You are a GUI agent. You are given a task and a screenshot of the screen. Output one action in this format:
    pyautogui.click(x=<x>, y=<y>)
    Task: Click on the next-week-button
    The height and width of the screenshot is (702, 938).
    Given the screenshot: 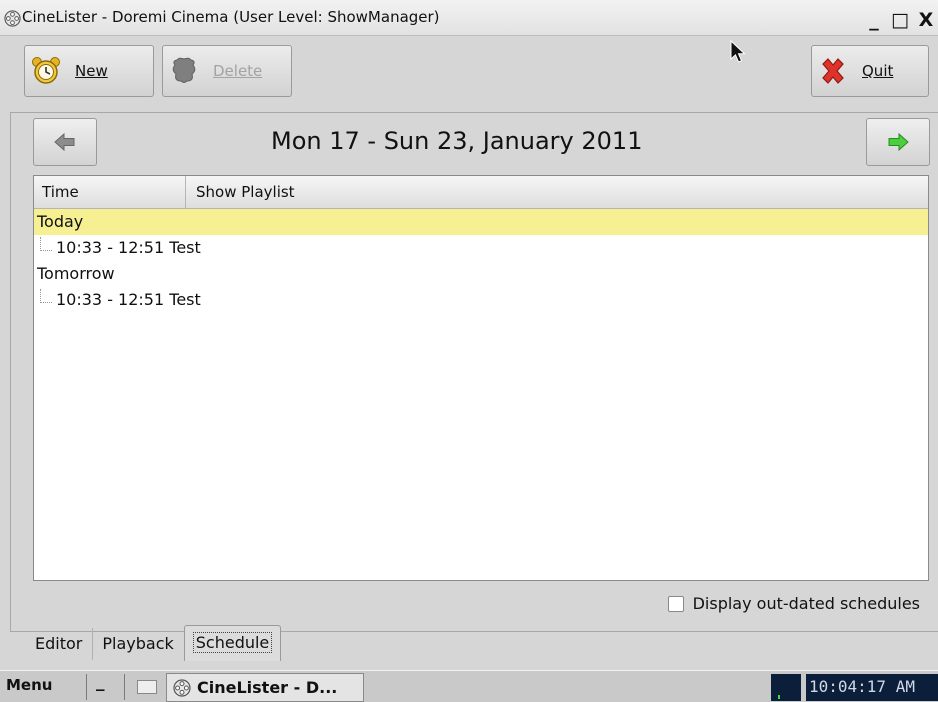 What is the action you would take?
    pyautogui.click(x=898, y=142)
    